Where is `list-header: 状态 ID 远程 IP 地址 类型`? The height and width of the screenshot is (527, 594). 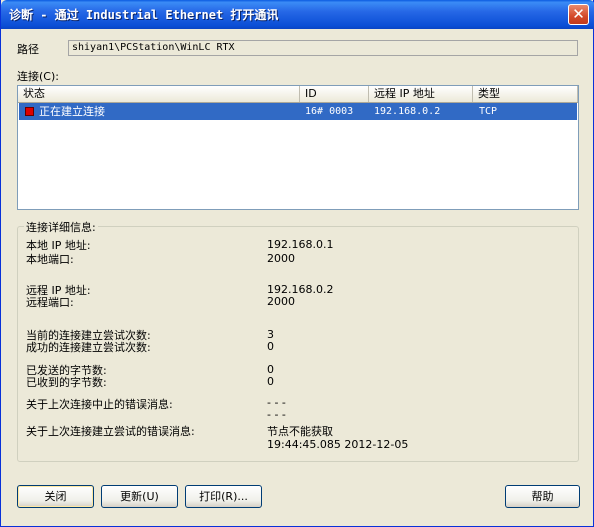
list-header: 状态 ID 远程 IP 地址 类型 is located at coordinates (298, 94).